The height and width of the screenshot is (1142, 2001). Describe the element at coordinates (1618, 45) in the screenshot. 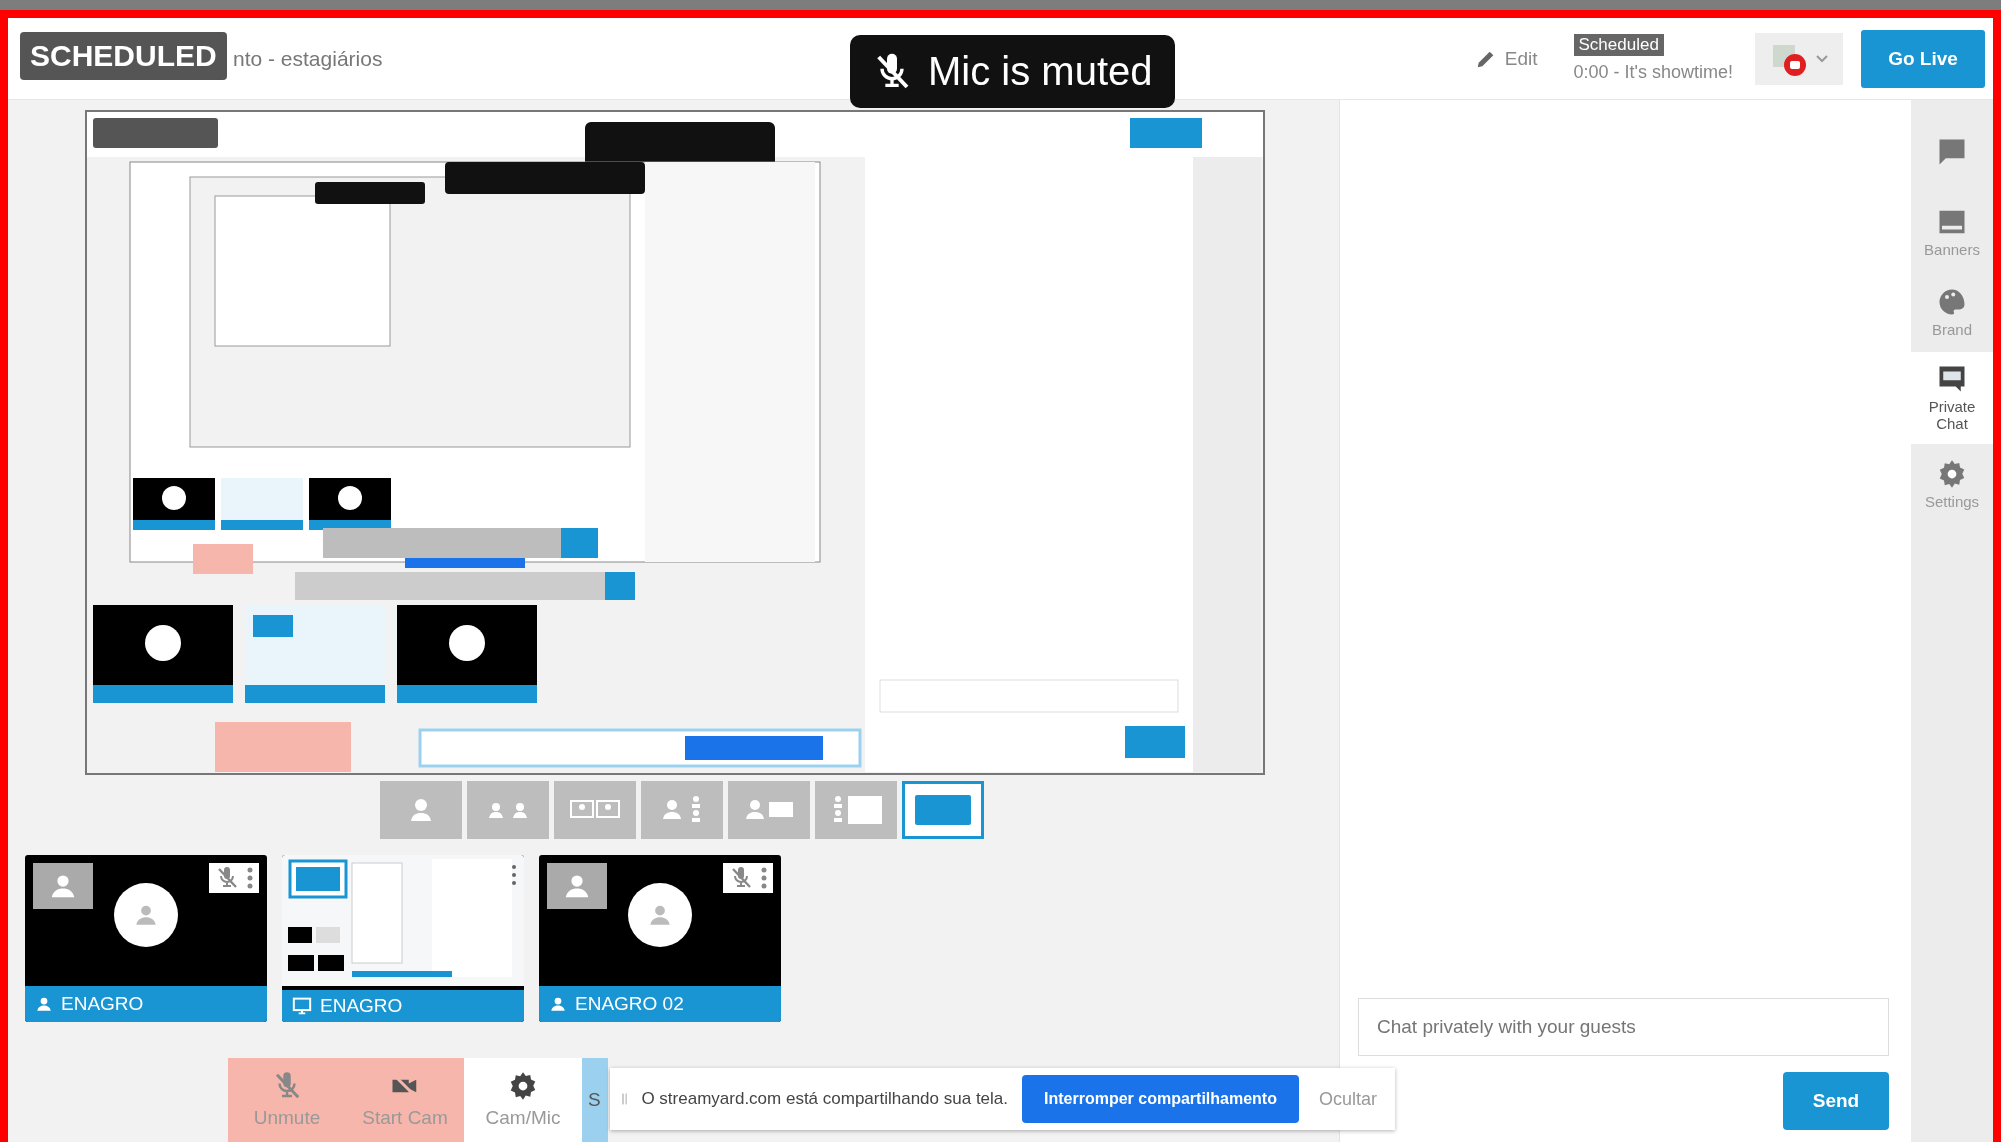

I see `status-badge: Scheduled` at that location.